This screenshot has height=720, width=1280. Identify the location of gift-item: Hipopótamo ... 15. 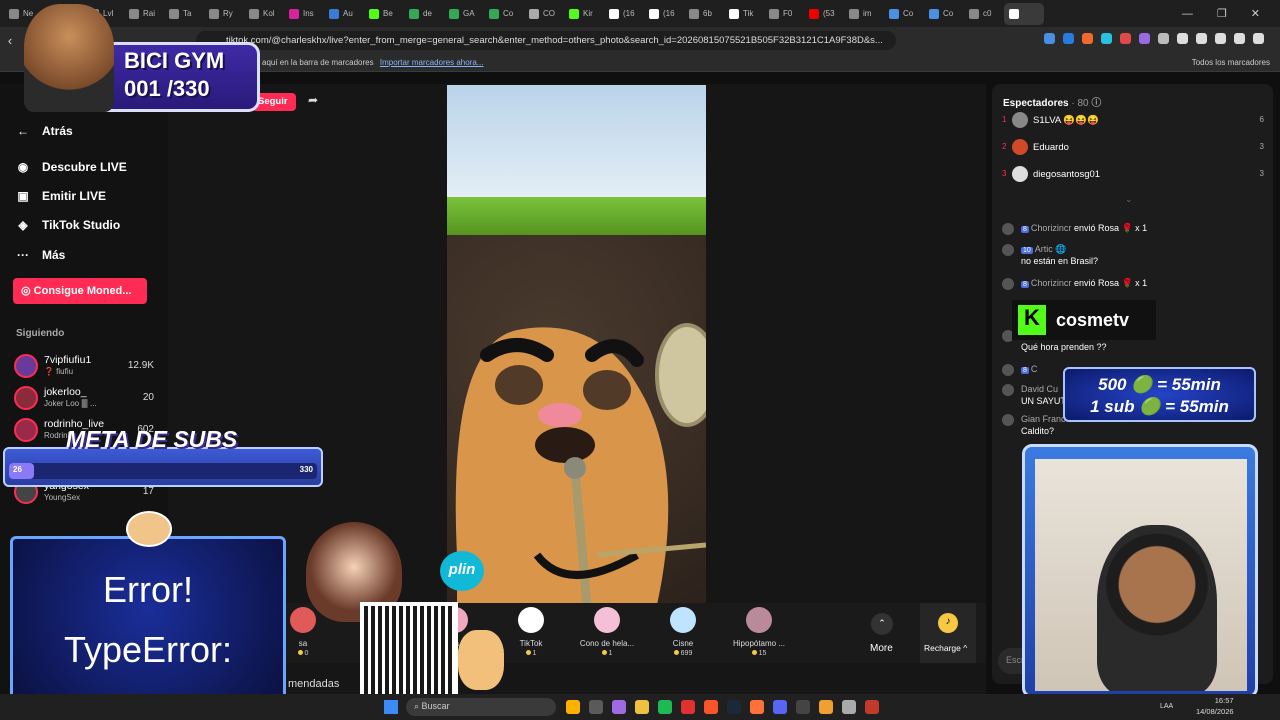
(759, 632).